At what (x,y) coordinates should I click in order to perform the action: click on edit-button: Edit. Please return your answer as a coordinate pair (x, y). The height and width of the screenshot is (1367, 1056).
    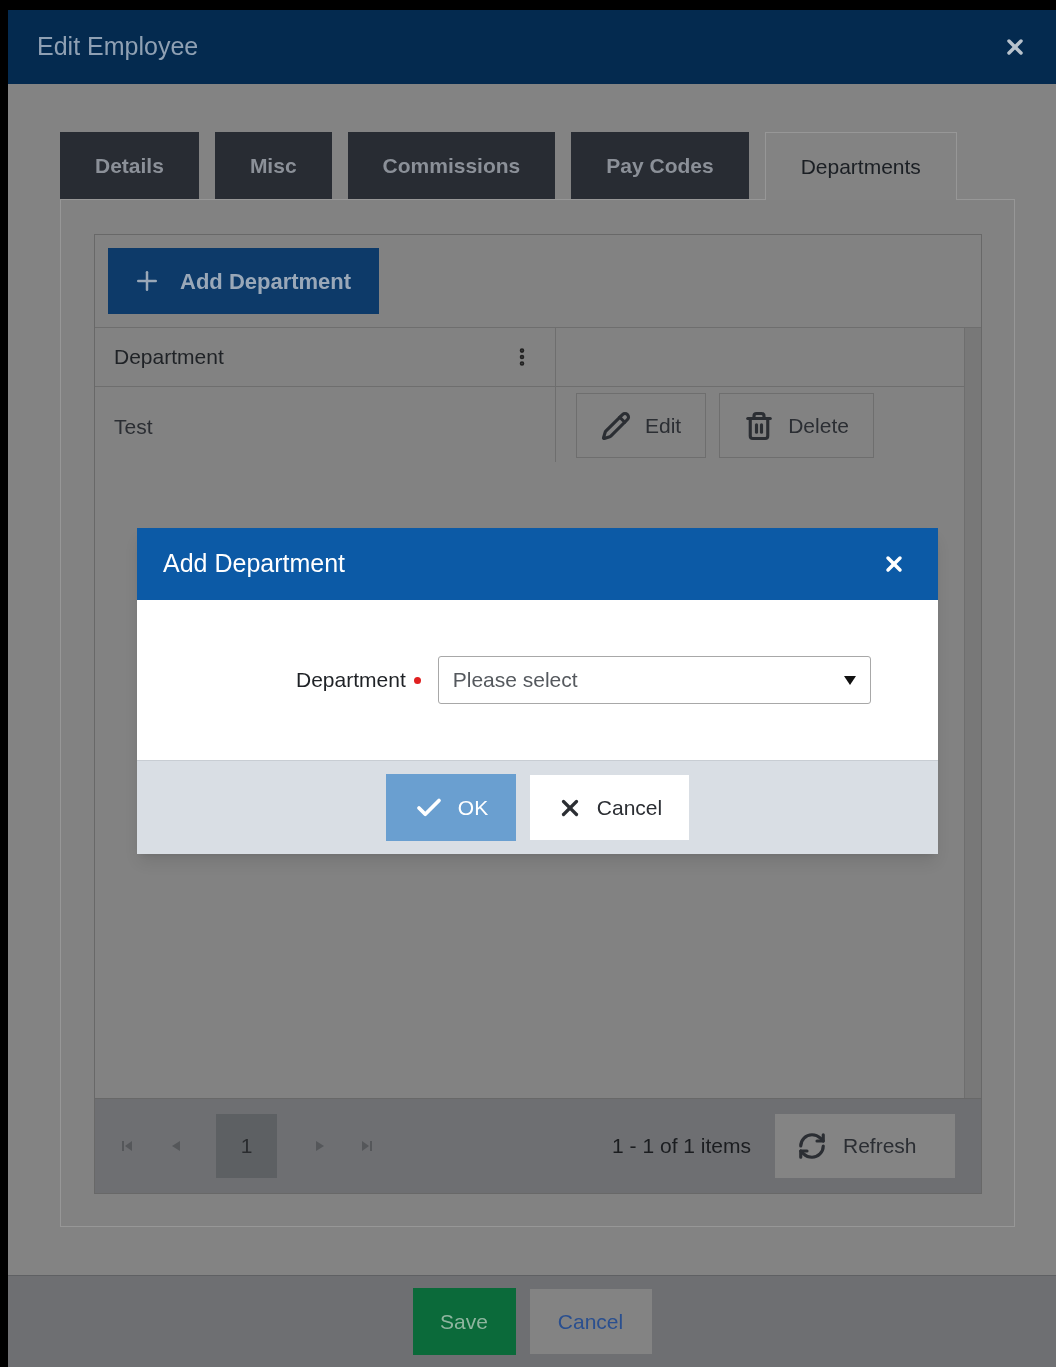
    Looking at the image, I should click on (641, 425).